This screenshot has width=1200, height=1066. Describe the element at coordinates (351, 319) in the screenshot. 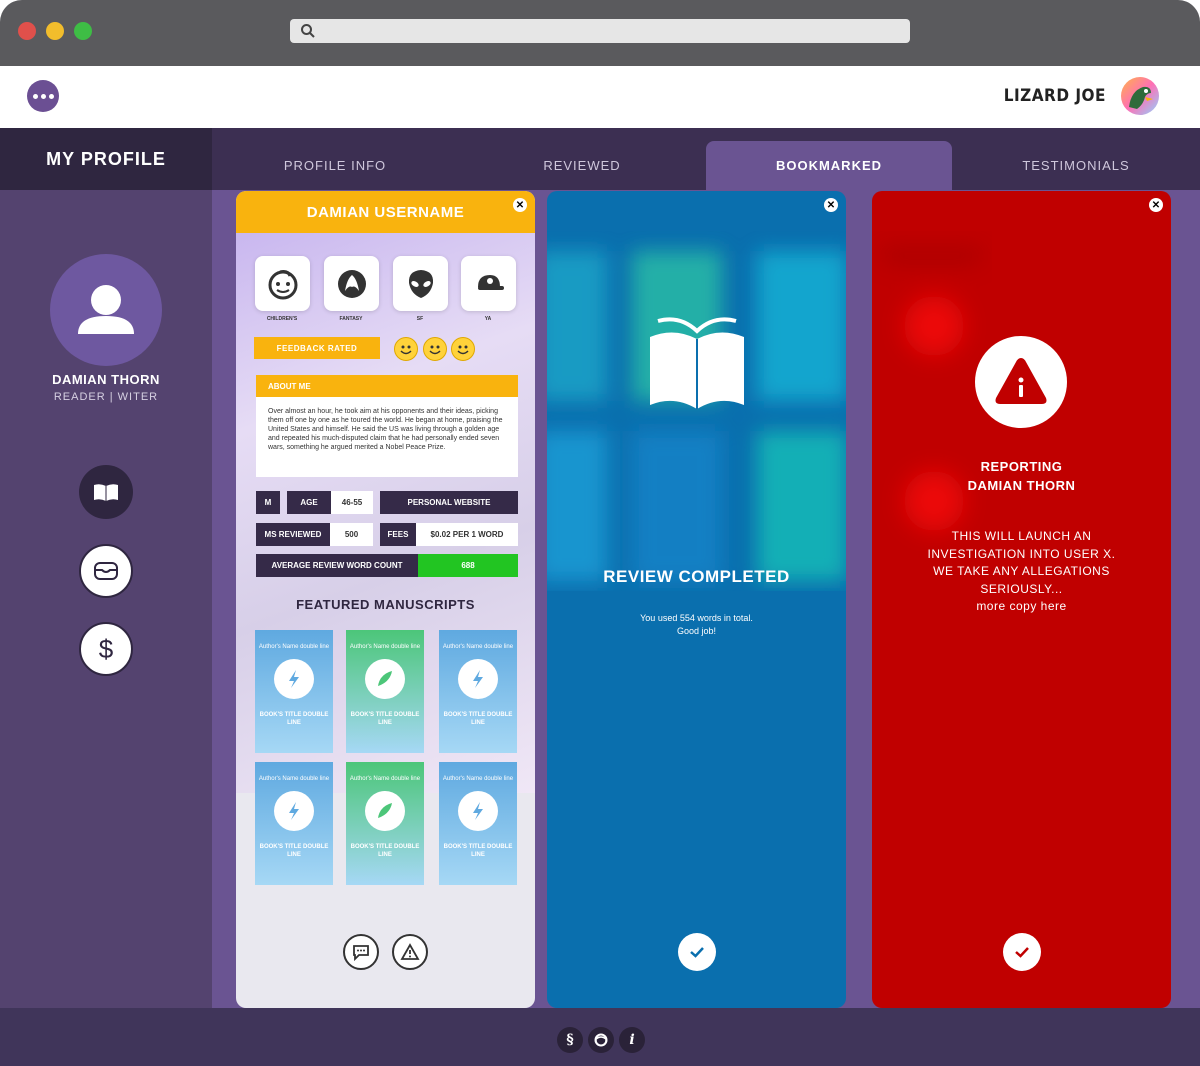

I see `genre-label: FANTASY` at that location.